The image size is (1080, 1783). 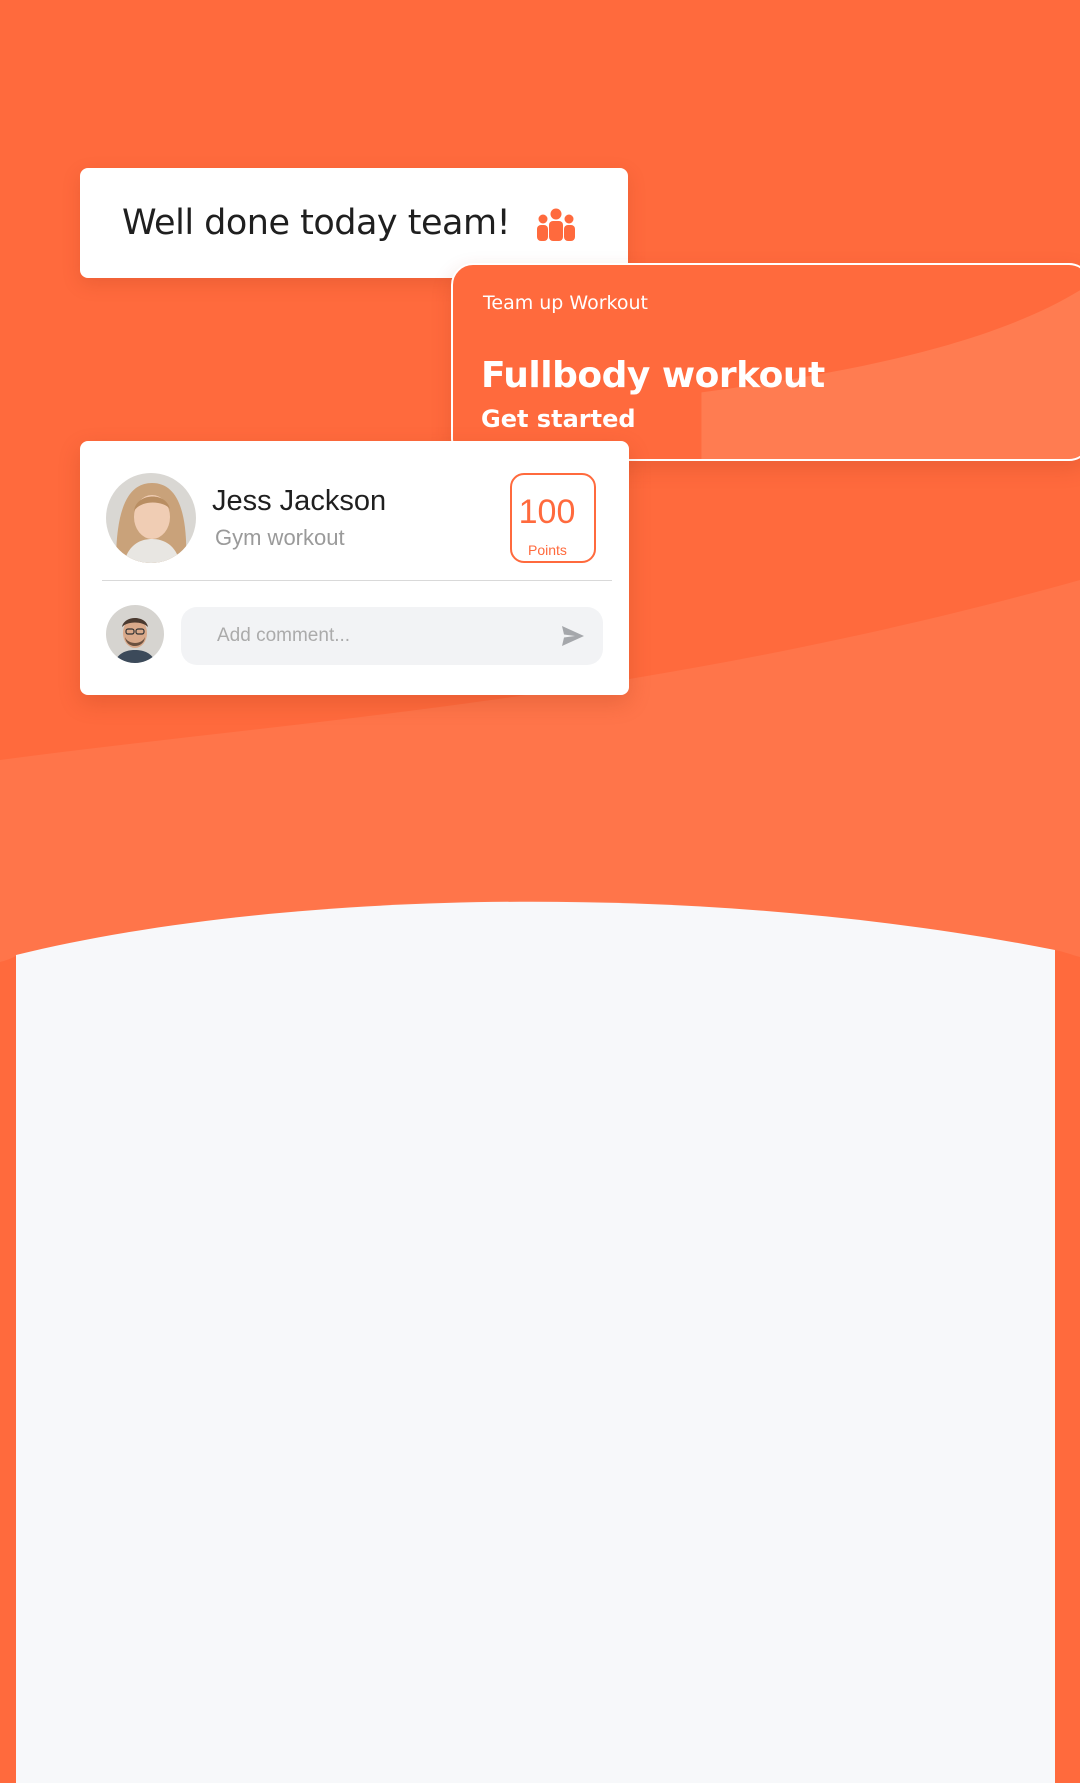 I want to click on current-user-avatar, so click(x=135, y=634).